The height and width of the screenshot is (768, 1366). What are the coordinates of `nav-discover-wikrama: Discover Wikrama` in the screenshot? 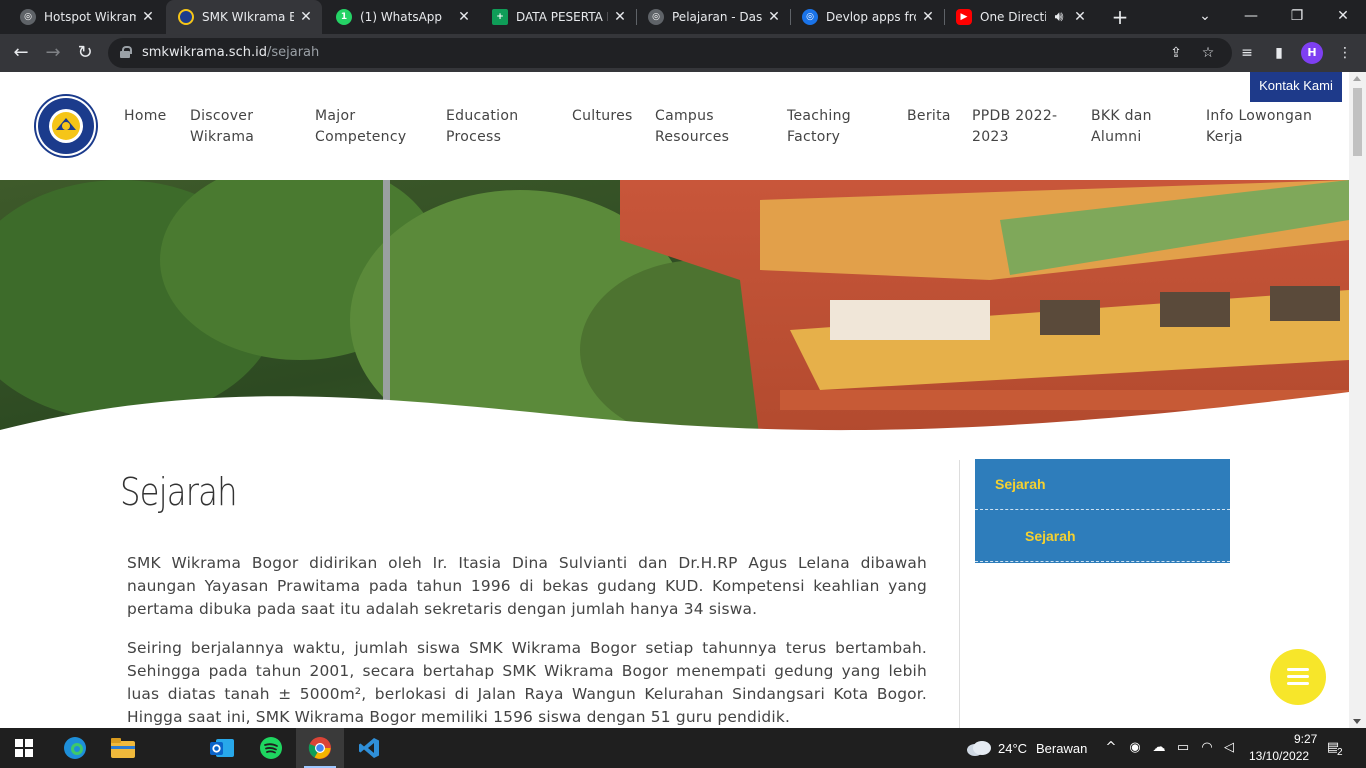 It's located at (235, 127).